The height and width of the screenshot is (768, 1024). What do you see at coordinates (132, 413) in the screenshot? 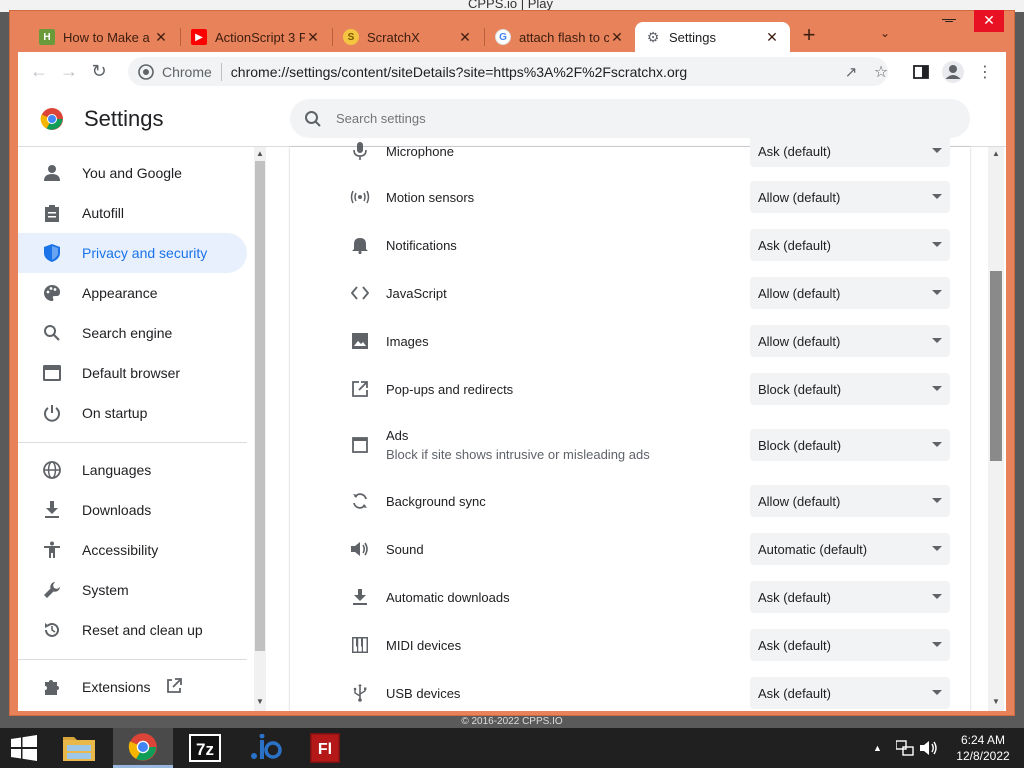
I see `sidebar-item-on-startup: On startup` at bounding box center [132, 413].